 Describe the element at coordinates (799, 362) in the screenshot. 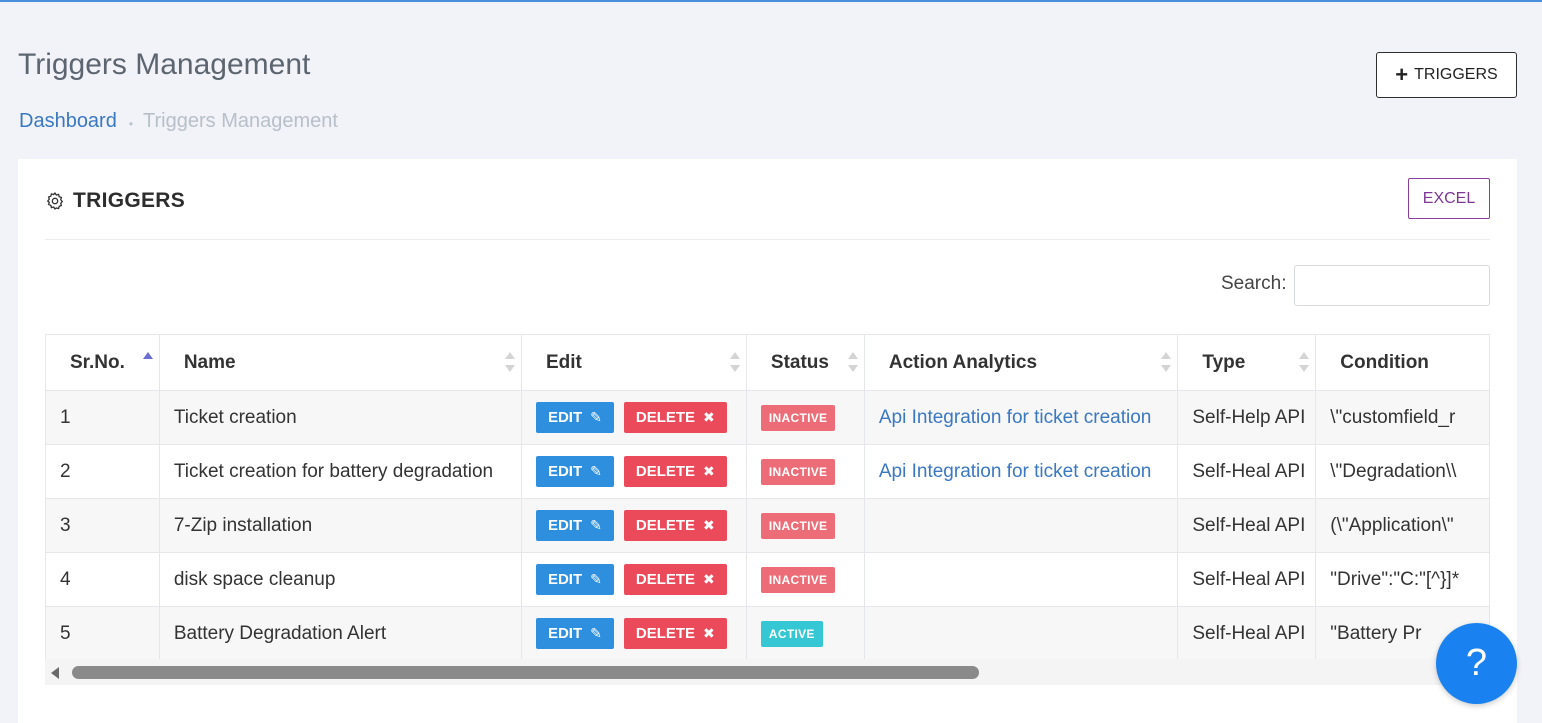

I see `column-header-label: Status` at that location.